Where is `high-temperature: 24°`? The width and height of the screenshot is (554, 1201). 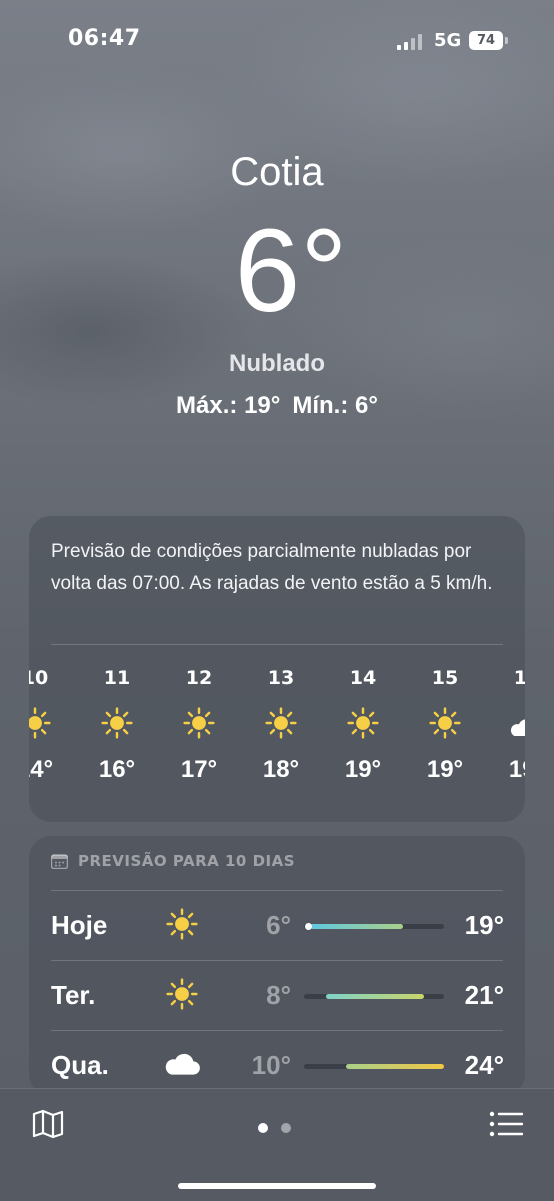
high-temperature: 24° is located at coordinates (484, 1065).